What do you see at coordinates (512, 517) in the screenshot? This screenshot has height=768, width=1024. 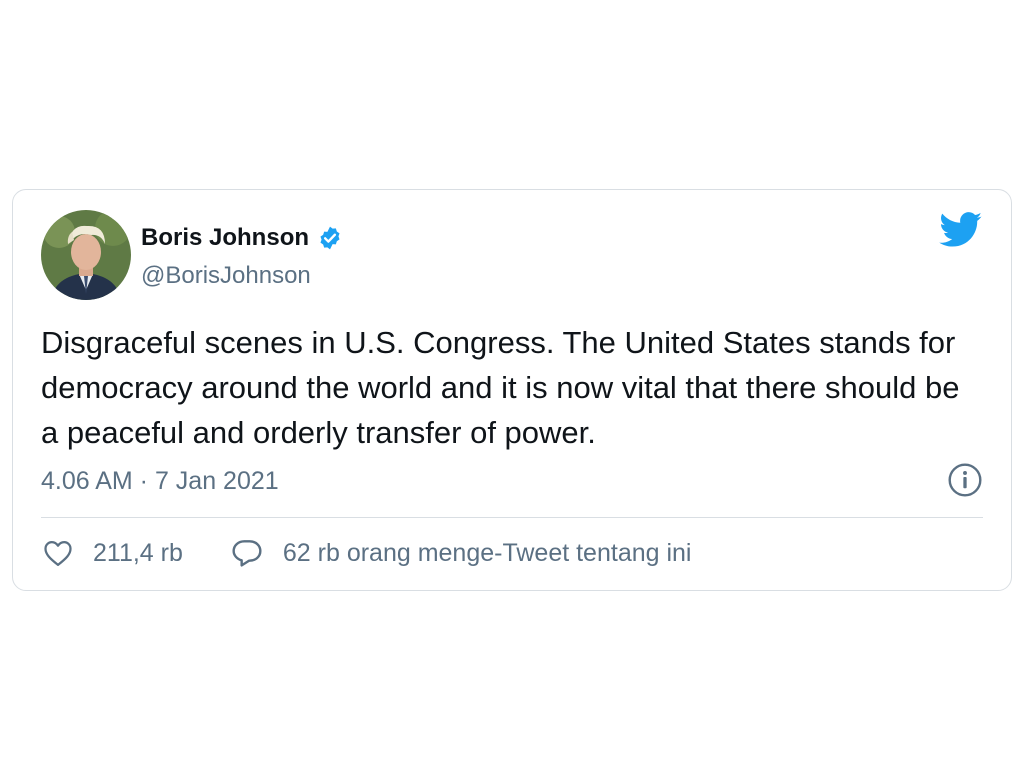 I see `divider` at bounding box center [512, 517].